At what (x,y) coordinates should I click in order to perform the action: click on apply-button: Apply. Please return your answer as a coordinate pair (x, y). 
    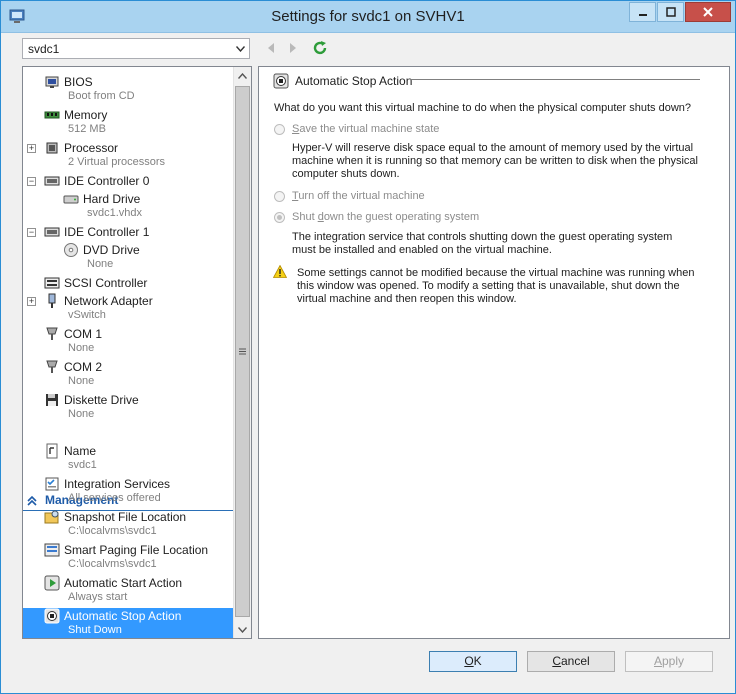
    Looking at the image, I should click on (669, 661).